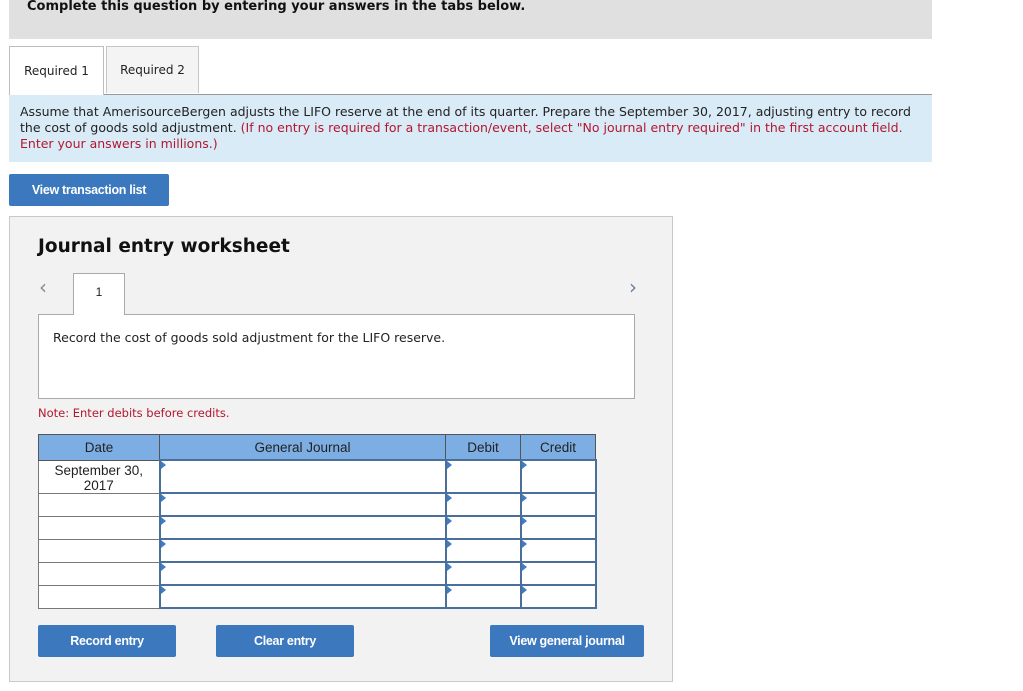 The height and width of the screenshot is (691, 1023). I want to click on view-transaction-list-button: View transaction list, so click(89, 190).